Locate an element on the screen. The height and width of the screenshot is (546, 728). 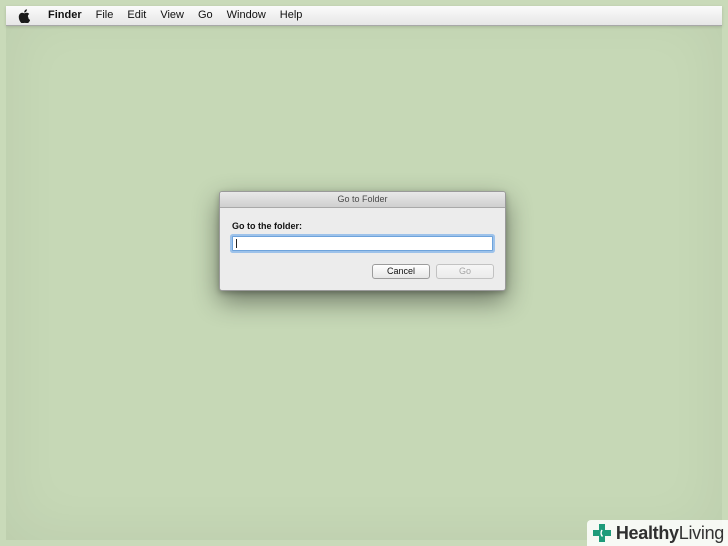
menu-edit: Edit is located at coordinates (136, 15).